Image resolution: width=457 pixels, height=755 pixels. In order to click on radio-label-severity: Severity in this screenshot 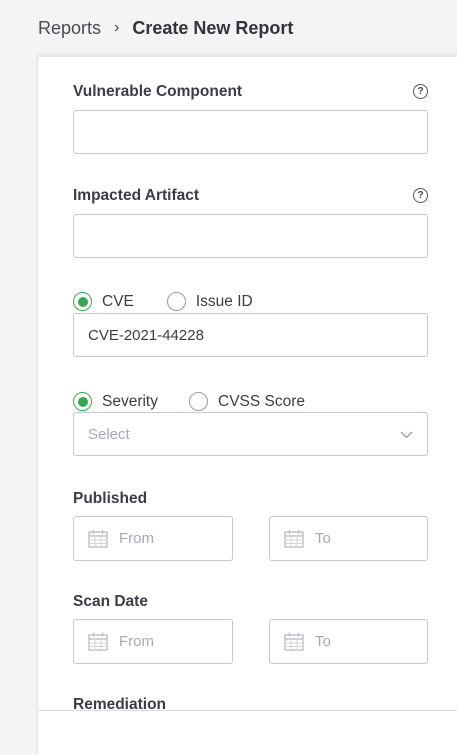, I will do `click(130, 401)`.